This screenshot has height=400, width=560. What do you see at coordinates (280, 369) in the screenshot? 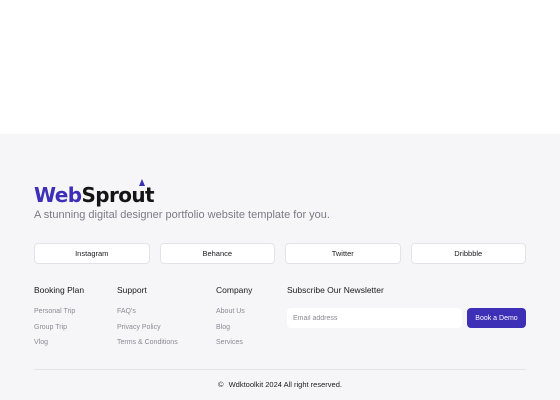
I see `footer-divider` at bounding box center [280, 369].